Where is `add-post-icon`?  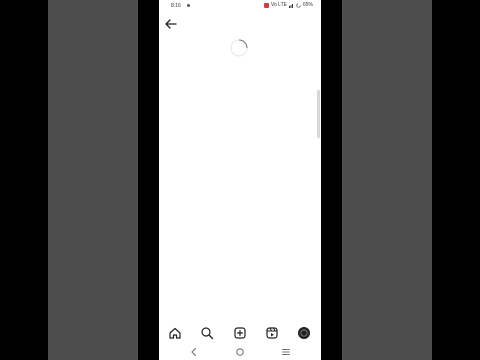
add-post-icon is located at coordinates (240, 333).